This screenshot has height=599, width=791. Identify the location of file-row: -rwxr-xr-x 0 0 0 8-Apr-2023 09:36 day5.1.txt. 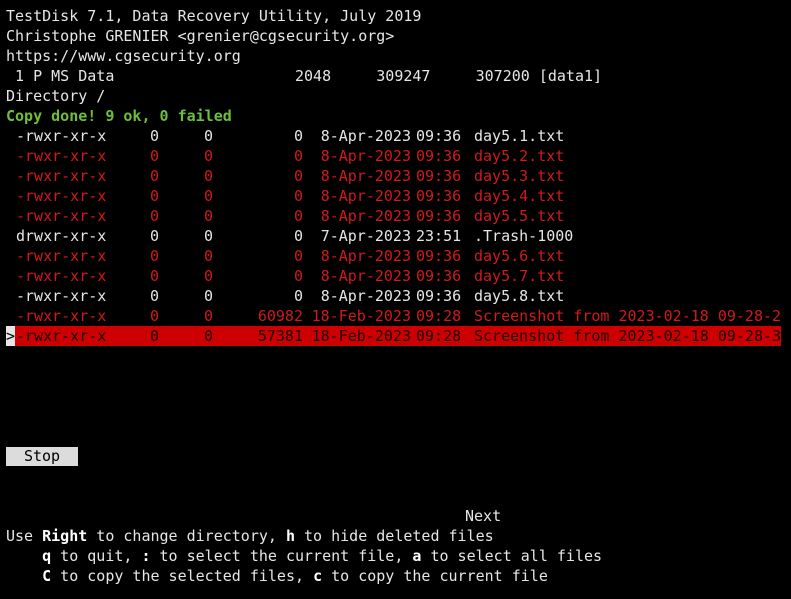
(393, 136).